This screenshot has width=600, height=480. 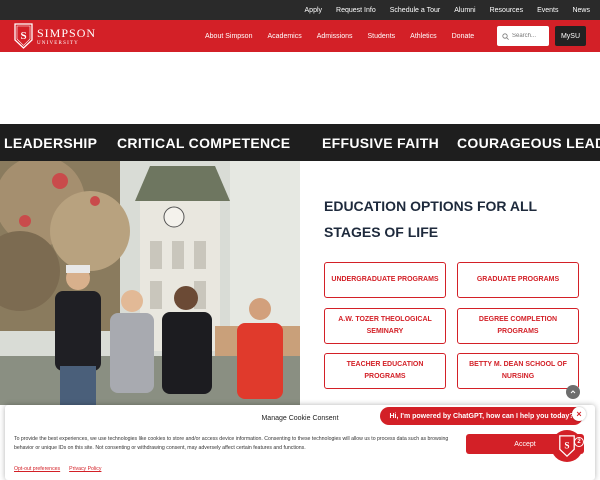 I want to click on utility-link-events: Events, so click(x=547, y=10).